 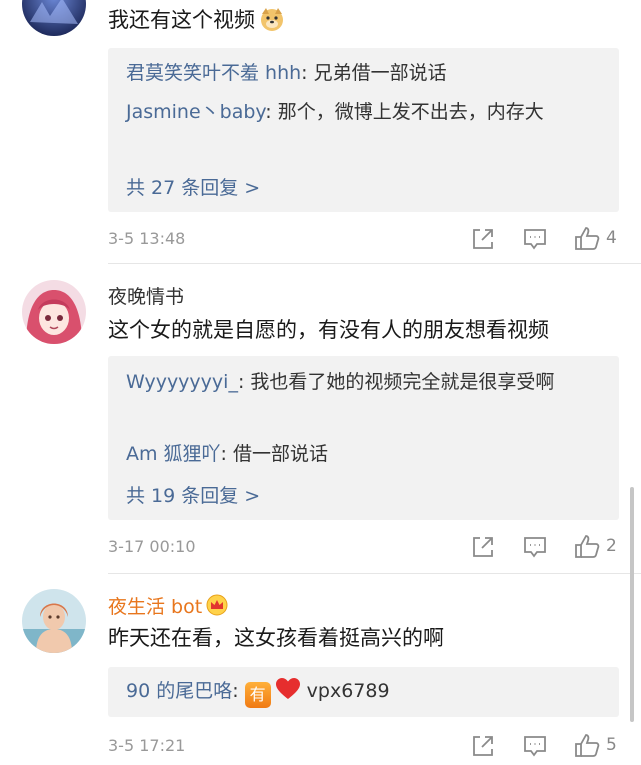 What do you see at coordinates (611, 546) in the screenshot?
I see `like-count: 2` at bounding box center [611, 546].